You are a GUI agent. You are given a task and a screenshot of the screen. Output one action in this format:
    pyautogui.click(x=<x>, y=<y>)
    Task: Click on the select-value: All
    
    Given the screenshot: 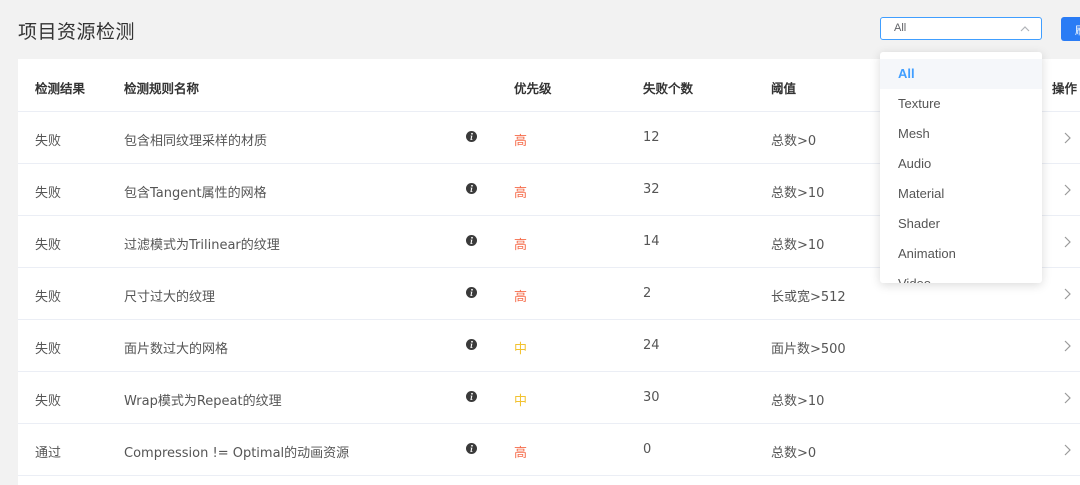 What is the action you would take?
    pyautogui.click(x=900, y=28)
    